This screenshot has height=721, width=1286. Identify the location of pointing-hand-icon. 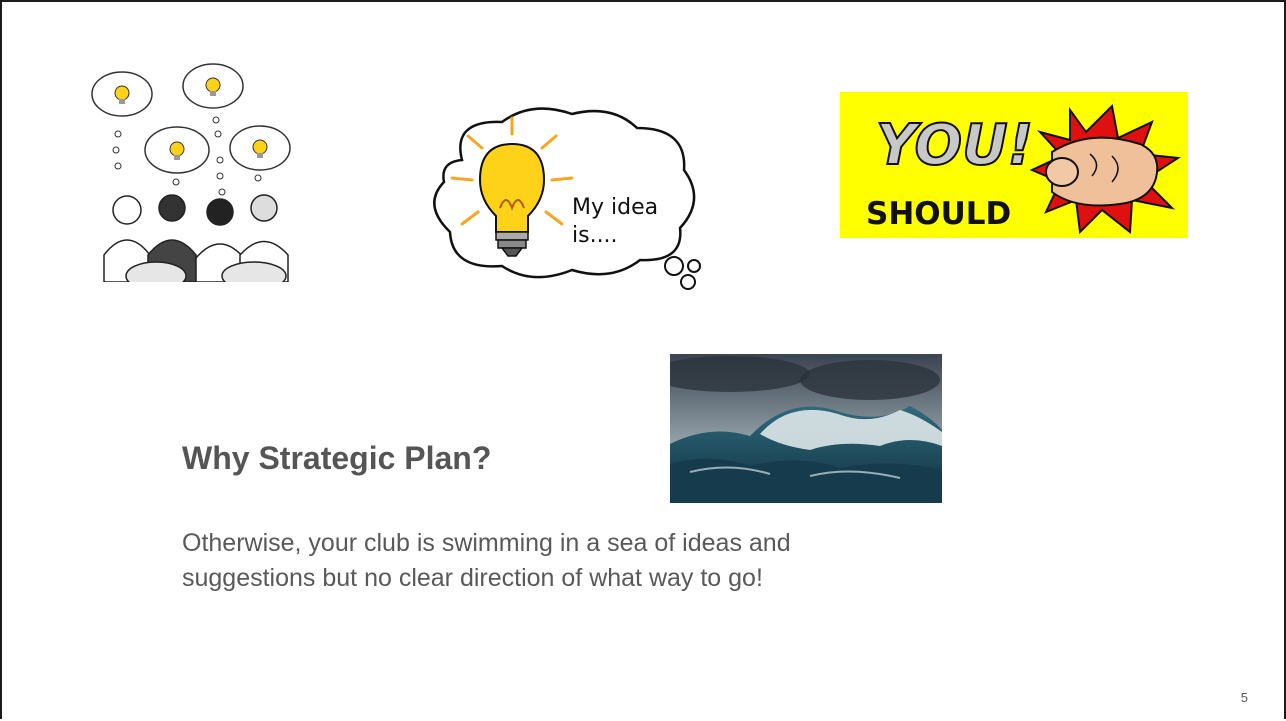
(1102, 171).